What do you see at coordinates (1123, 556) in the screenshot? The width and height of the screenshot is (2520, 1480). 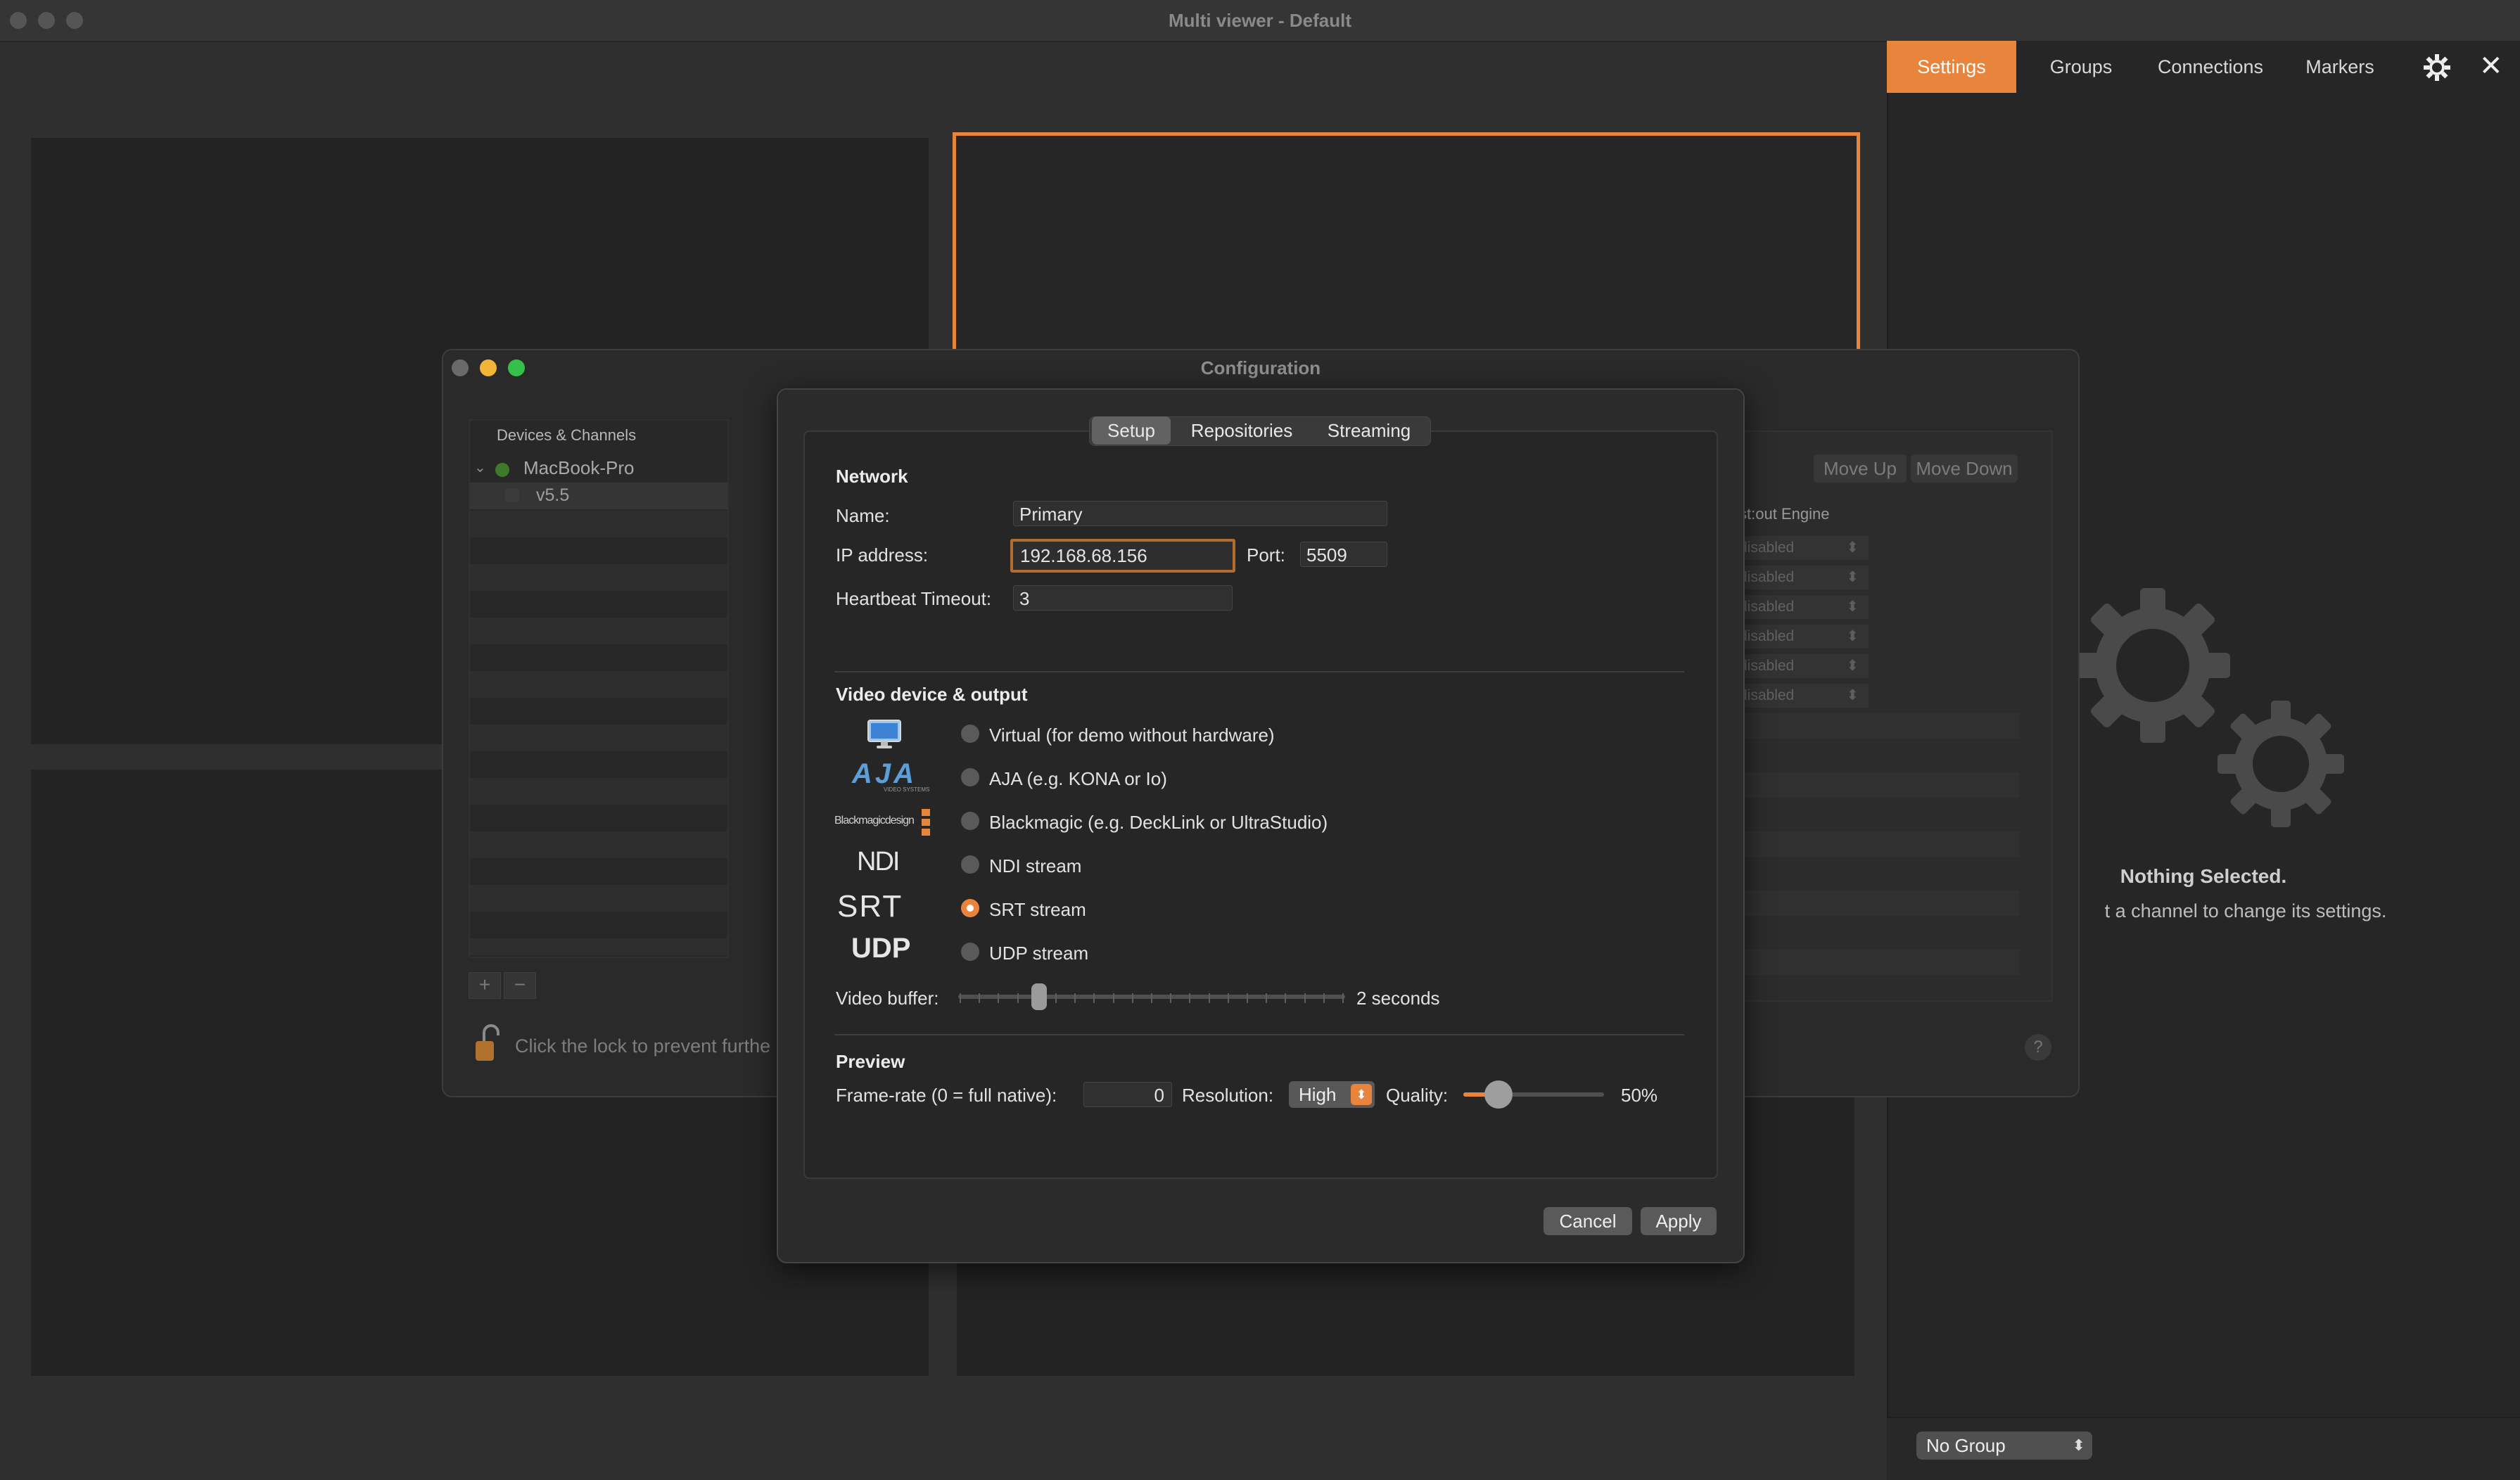 I see `ip-address-field: 192.168.68.156` at bounding box center [1123, 556].